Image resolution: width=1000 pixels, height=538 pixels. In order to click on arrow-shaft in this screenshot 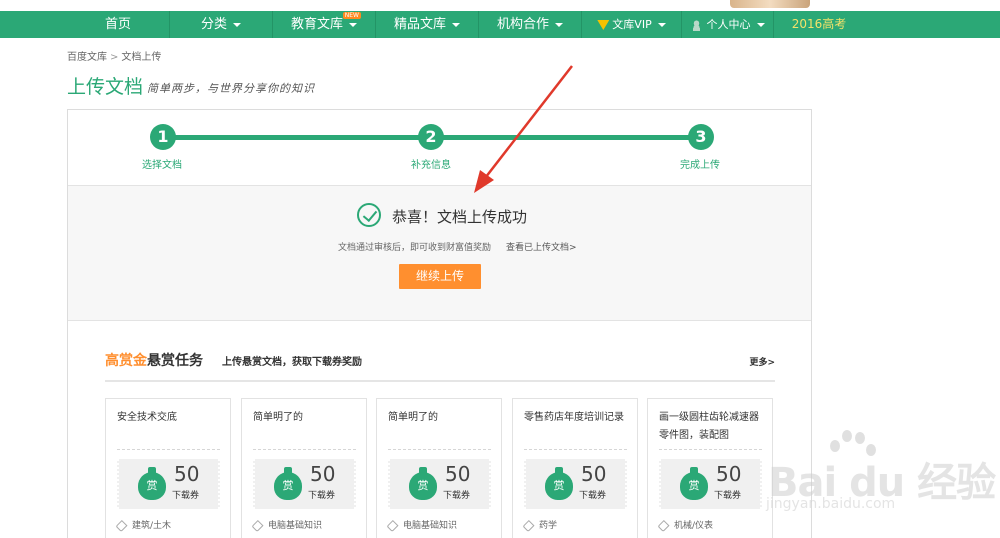, I will do `click(527, 124)`.